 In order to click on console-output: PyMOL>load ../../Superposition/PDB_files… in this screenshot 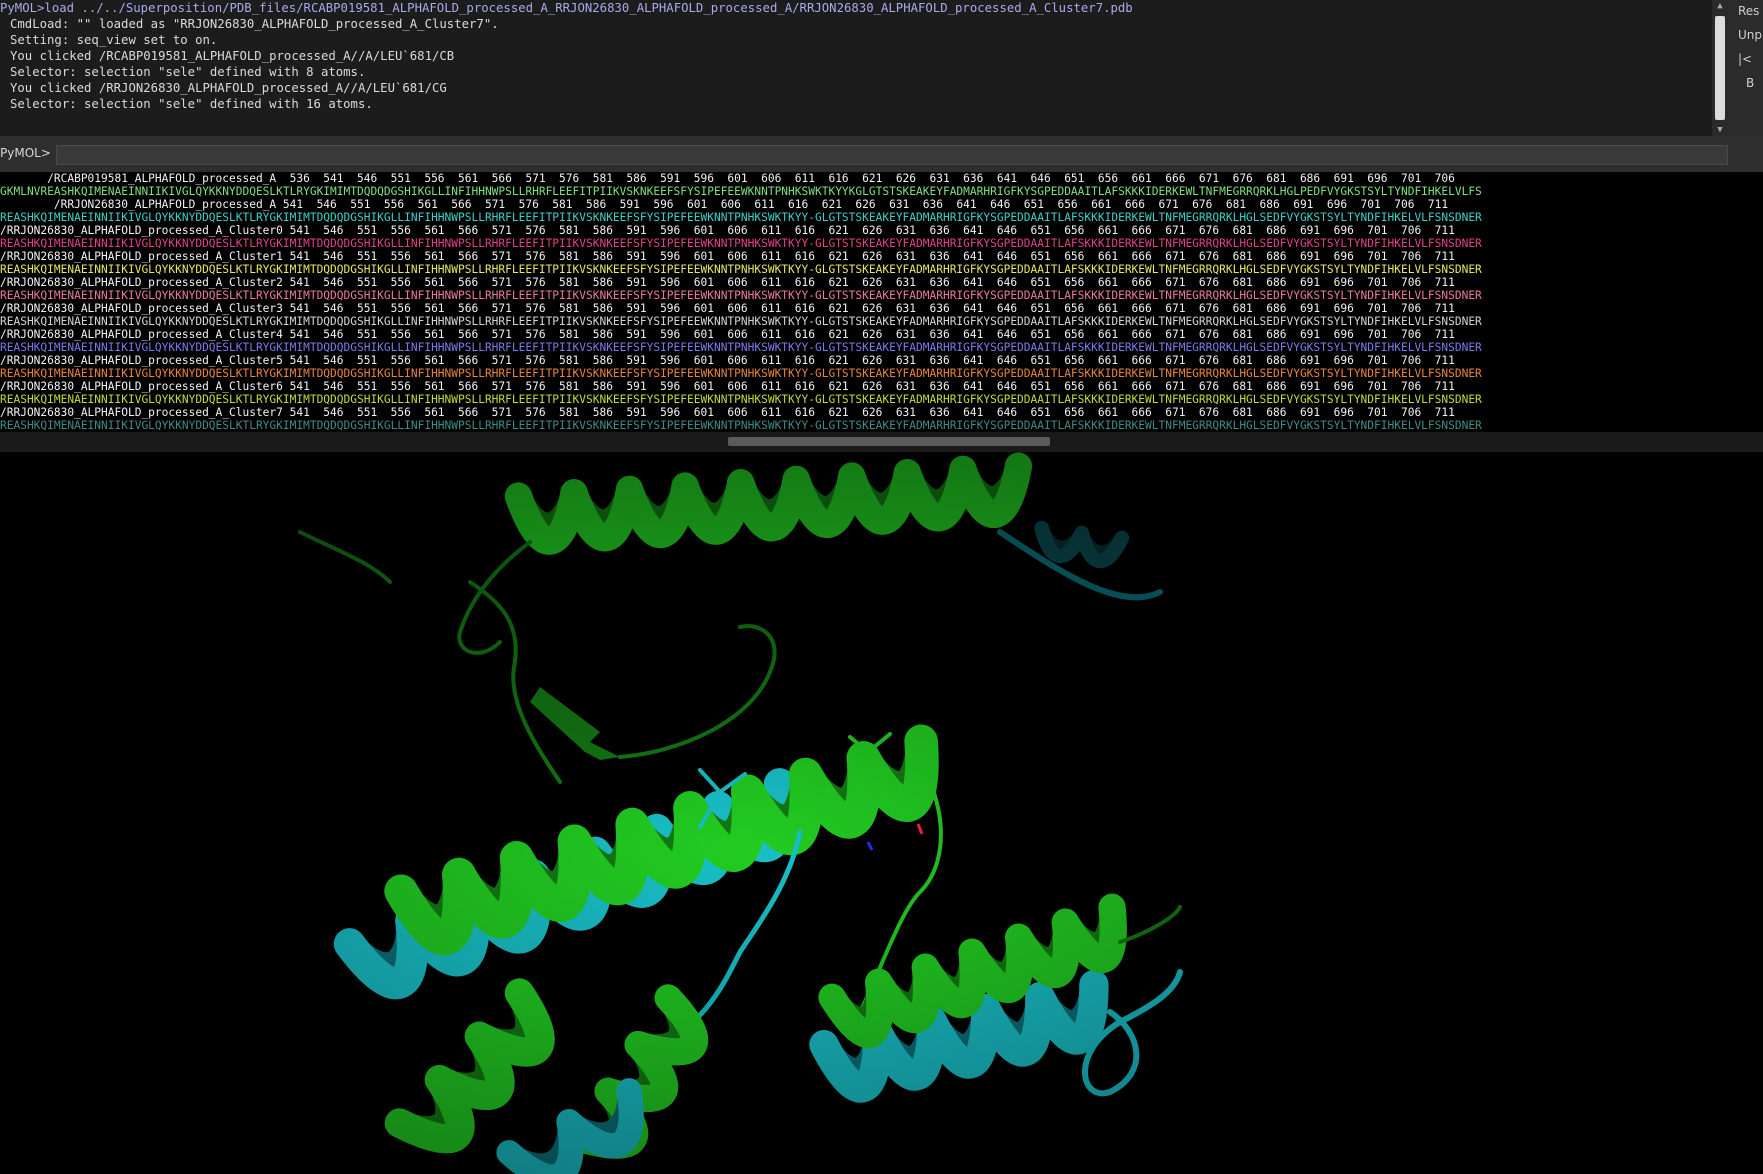, I will do `click(856, 68)`.